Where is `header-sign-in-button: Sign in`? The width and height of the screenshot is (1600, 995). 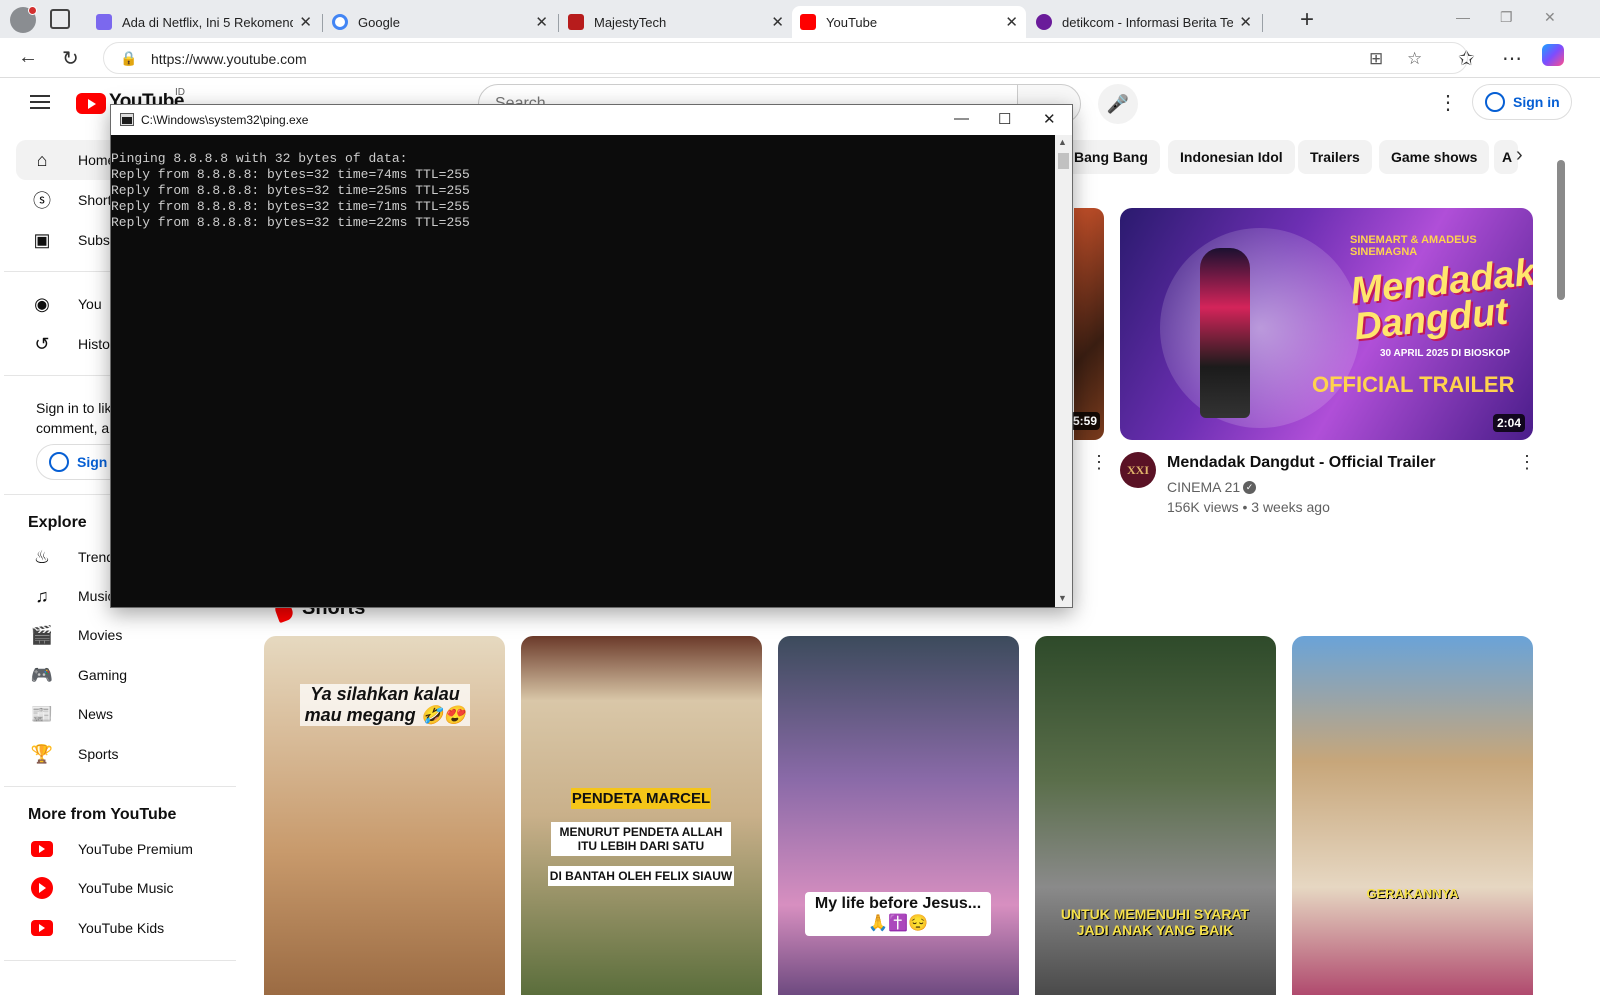
header-sign-in-button: Sign in is located at coordinates (1522, 102).